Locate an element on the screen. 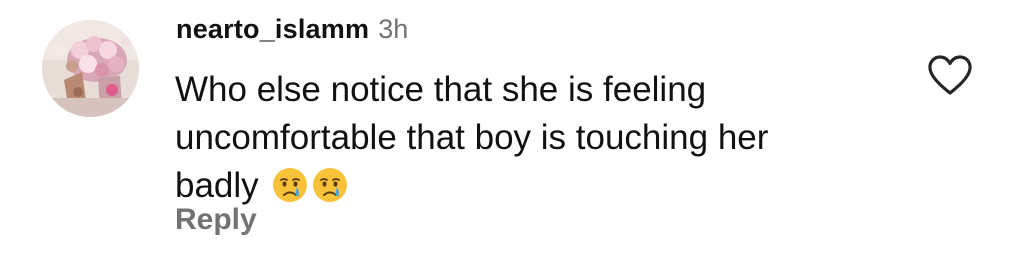 This screenshot has height=262, width=1024. comment-text-line-3: badly is located at coordinates (217, 185).